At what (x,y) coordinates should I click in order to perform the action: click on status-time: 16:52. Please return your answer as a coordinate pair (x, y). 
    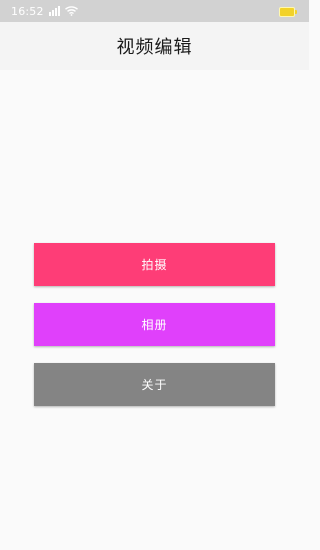
    Looking at the image, I should click on (27, 11).